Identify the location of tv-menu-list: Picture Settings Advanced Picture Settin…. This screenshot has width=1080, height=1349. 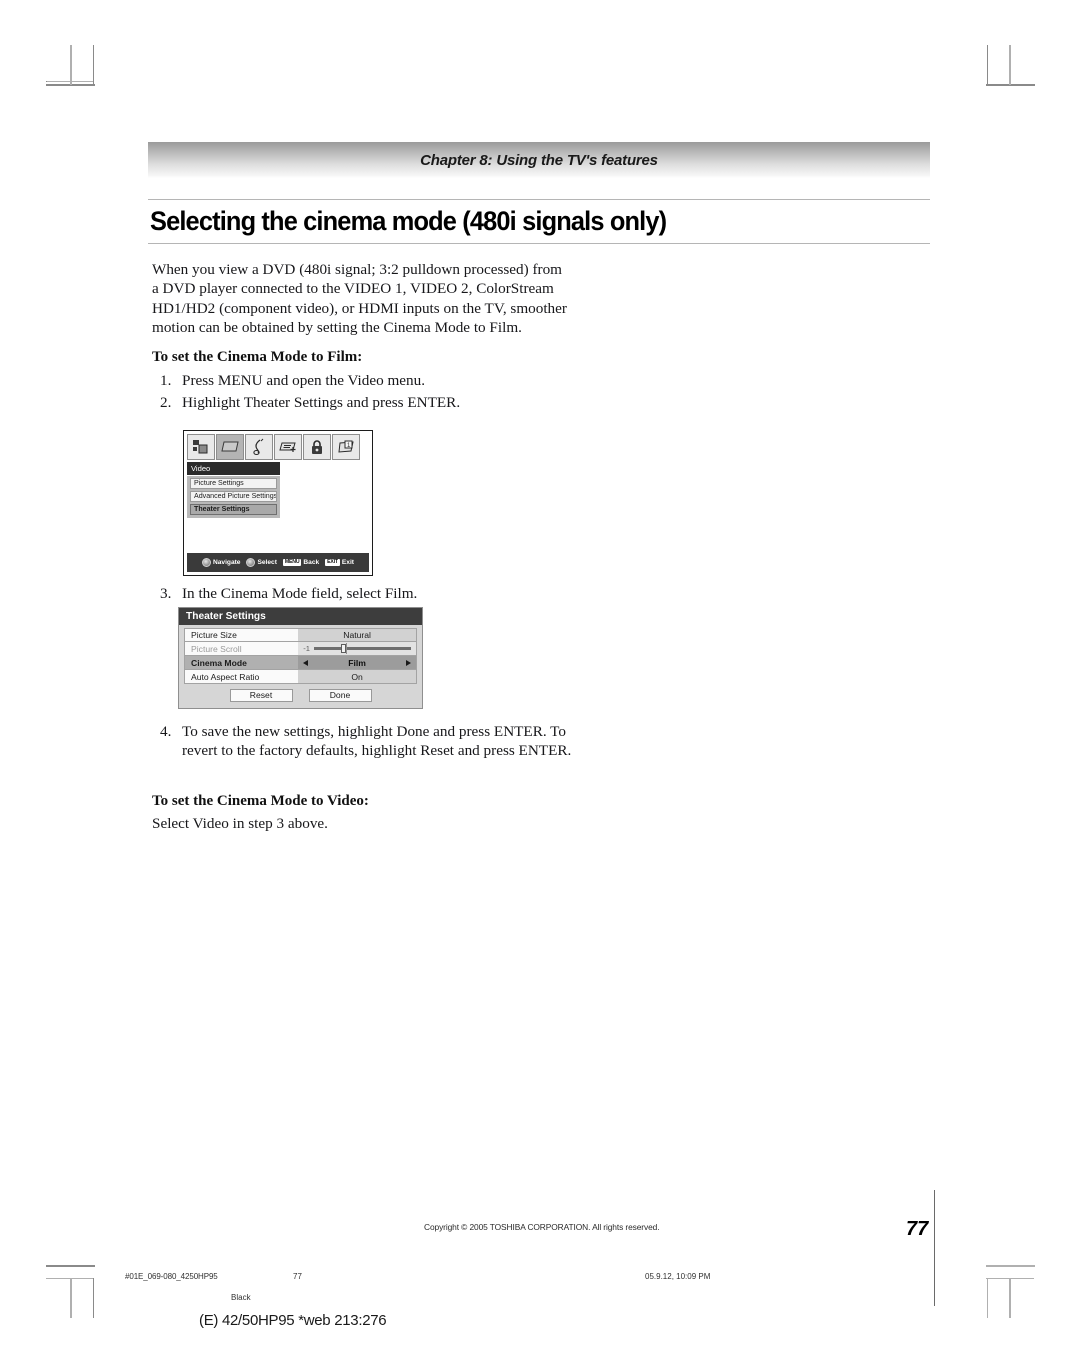
(233, 497).